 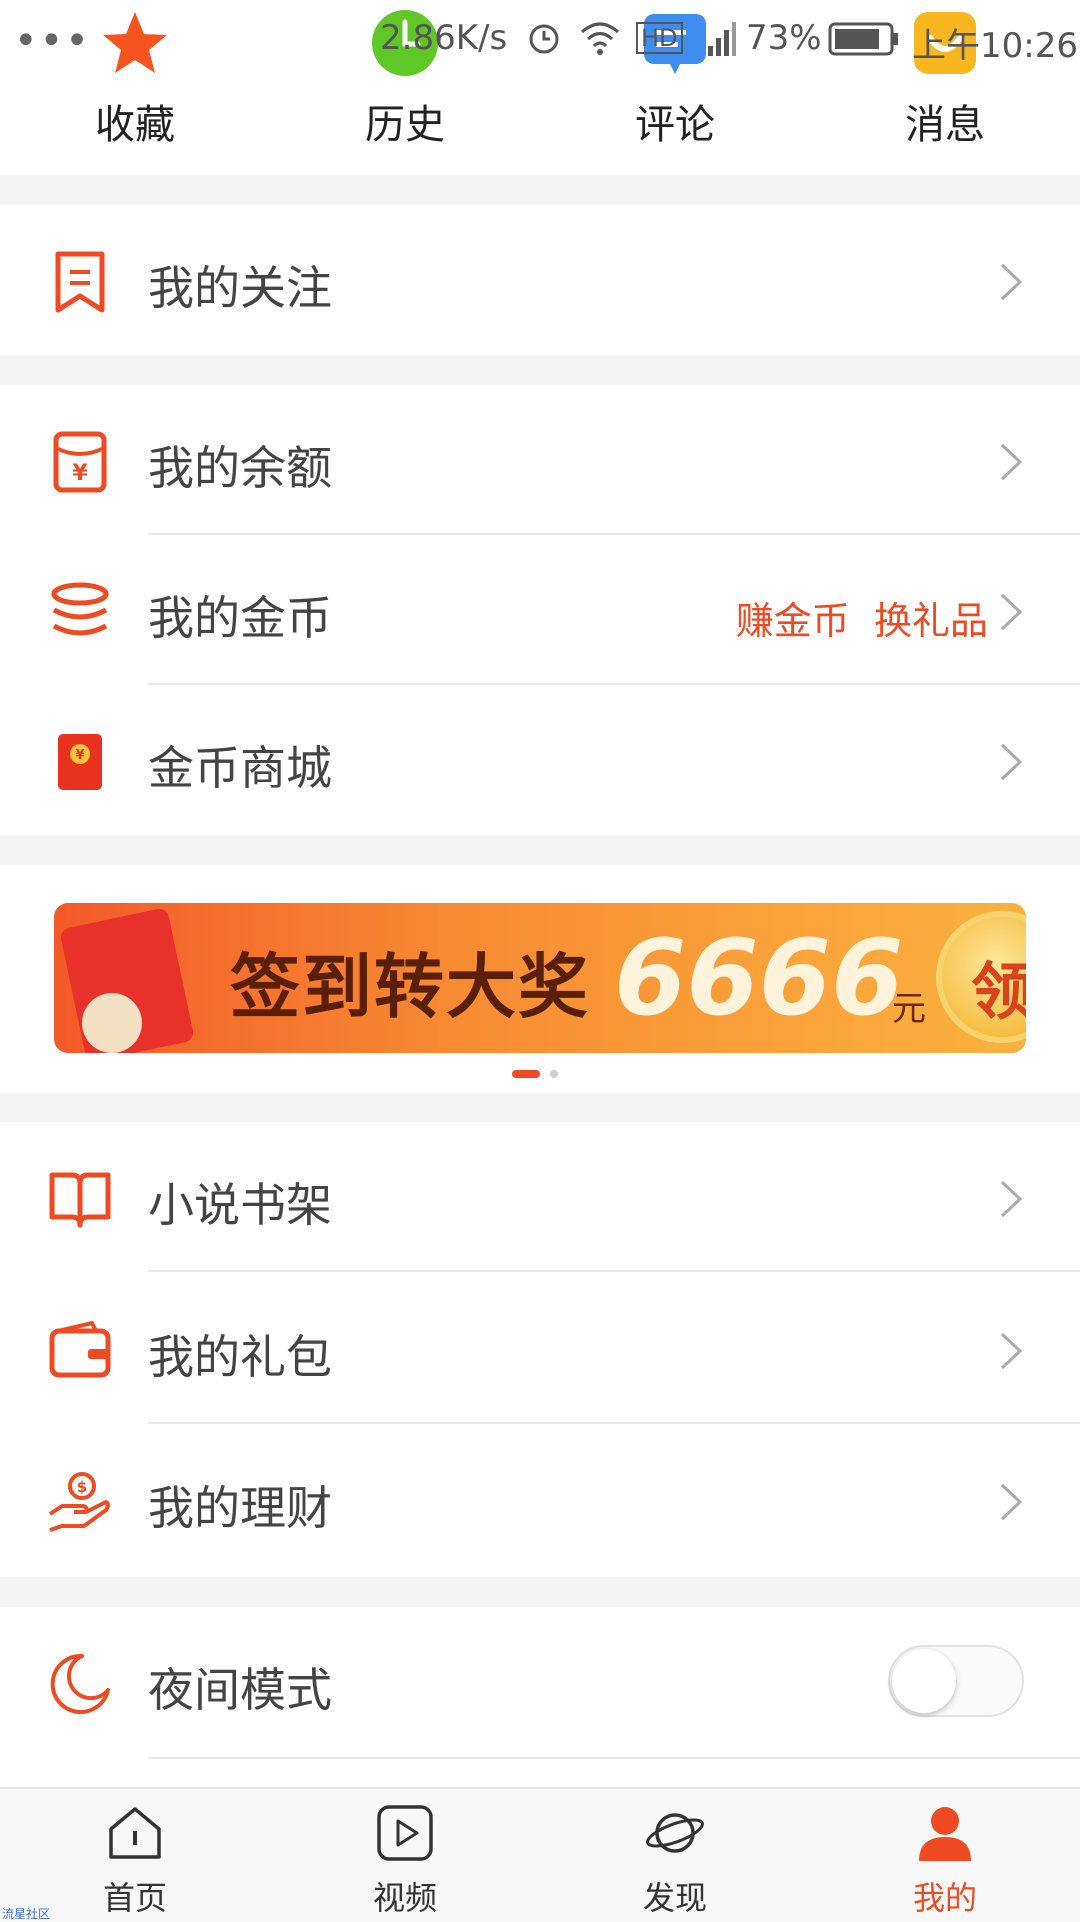 What do you see at coordinates (112, 1023) in the screenshot?
I see `coin-graphic` at bounding box center [112, 1023].